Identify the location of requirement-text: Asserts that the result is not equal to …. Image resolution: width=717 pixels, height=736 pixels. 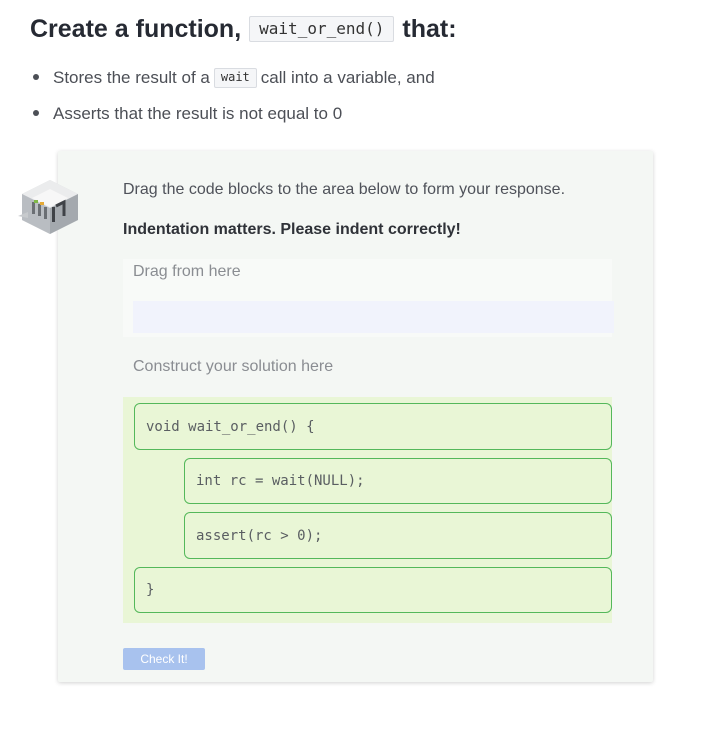
(198, 113).